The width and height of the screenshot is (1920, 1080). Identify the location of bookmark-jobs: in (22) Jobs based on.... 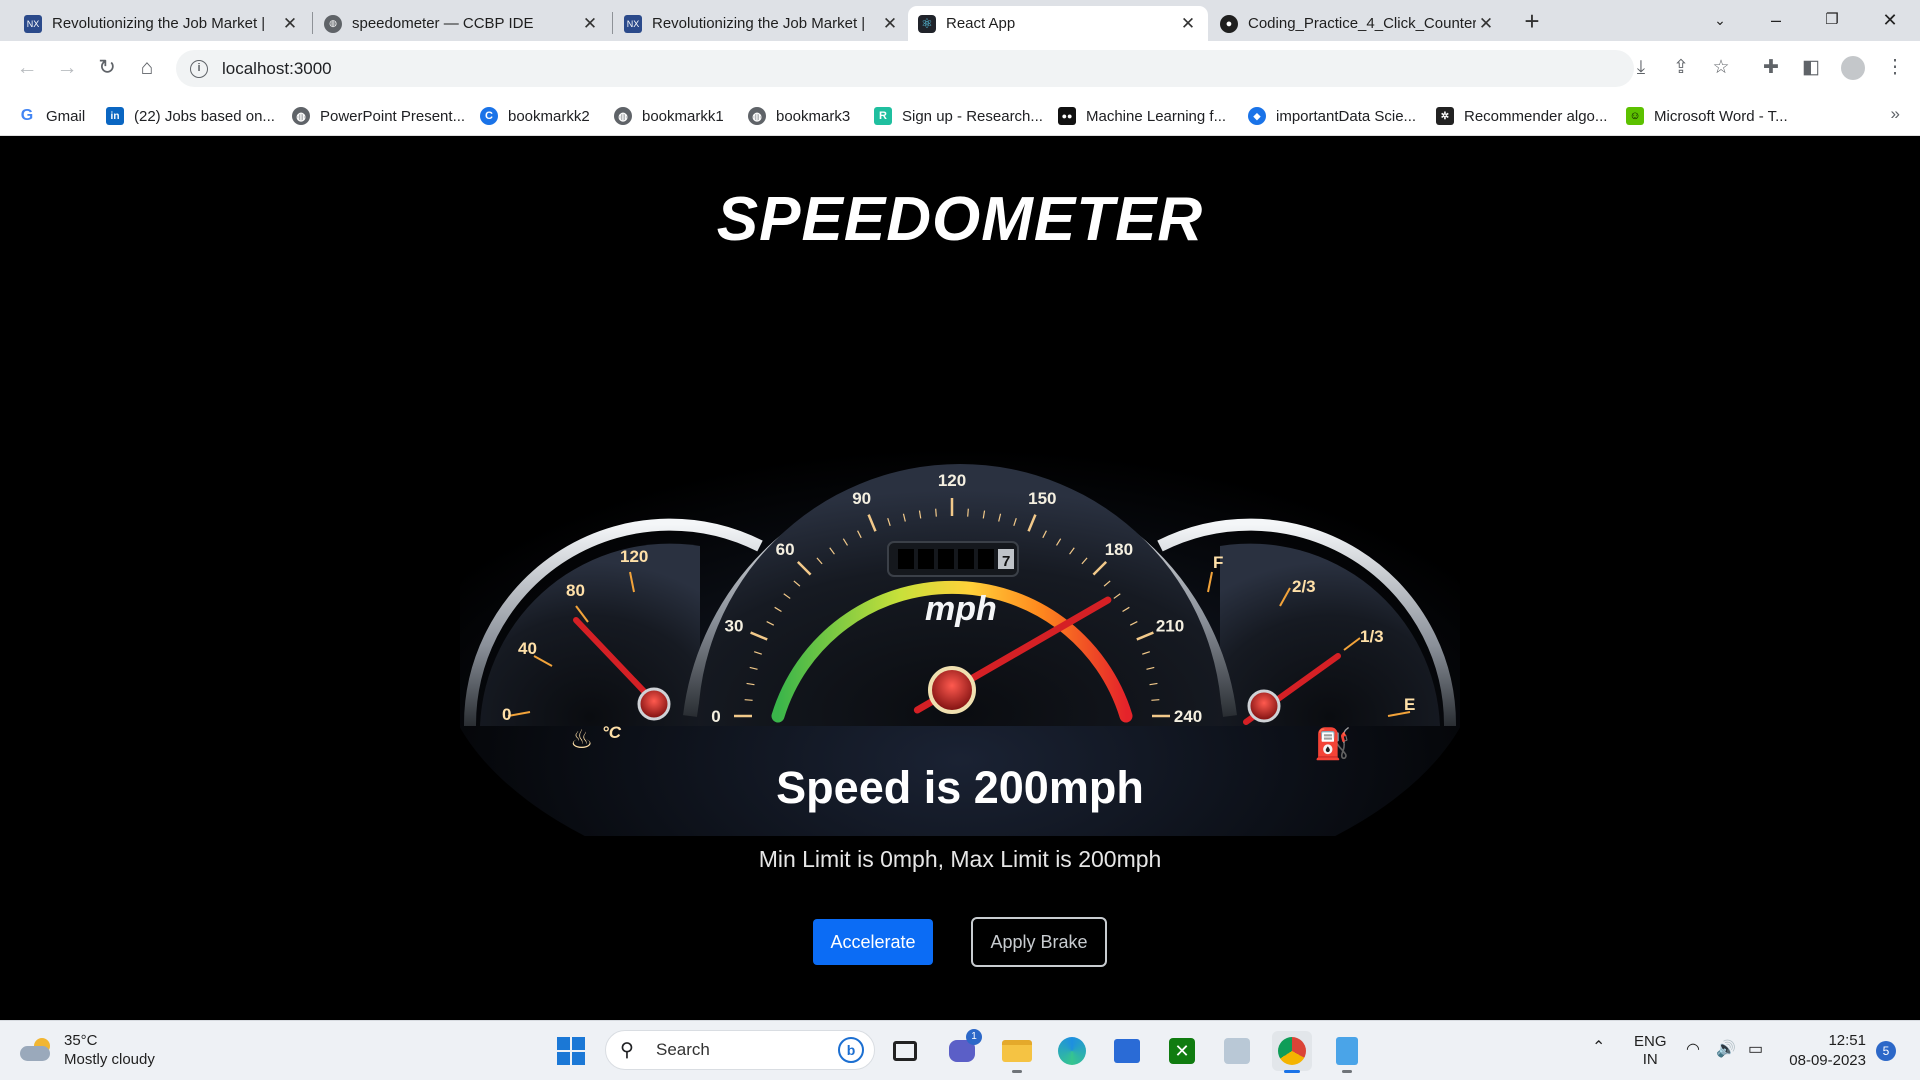
(190, 116).